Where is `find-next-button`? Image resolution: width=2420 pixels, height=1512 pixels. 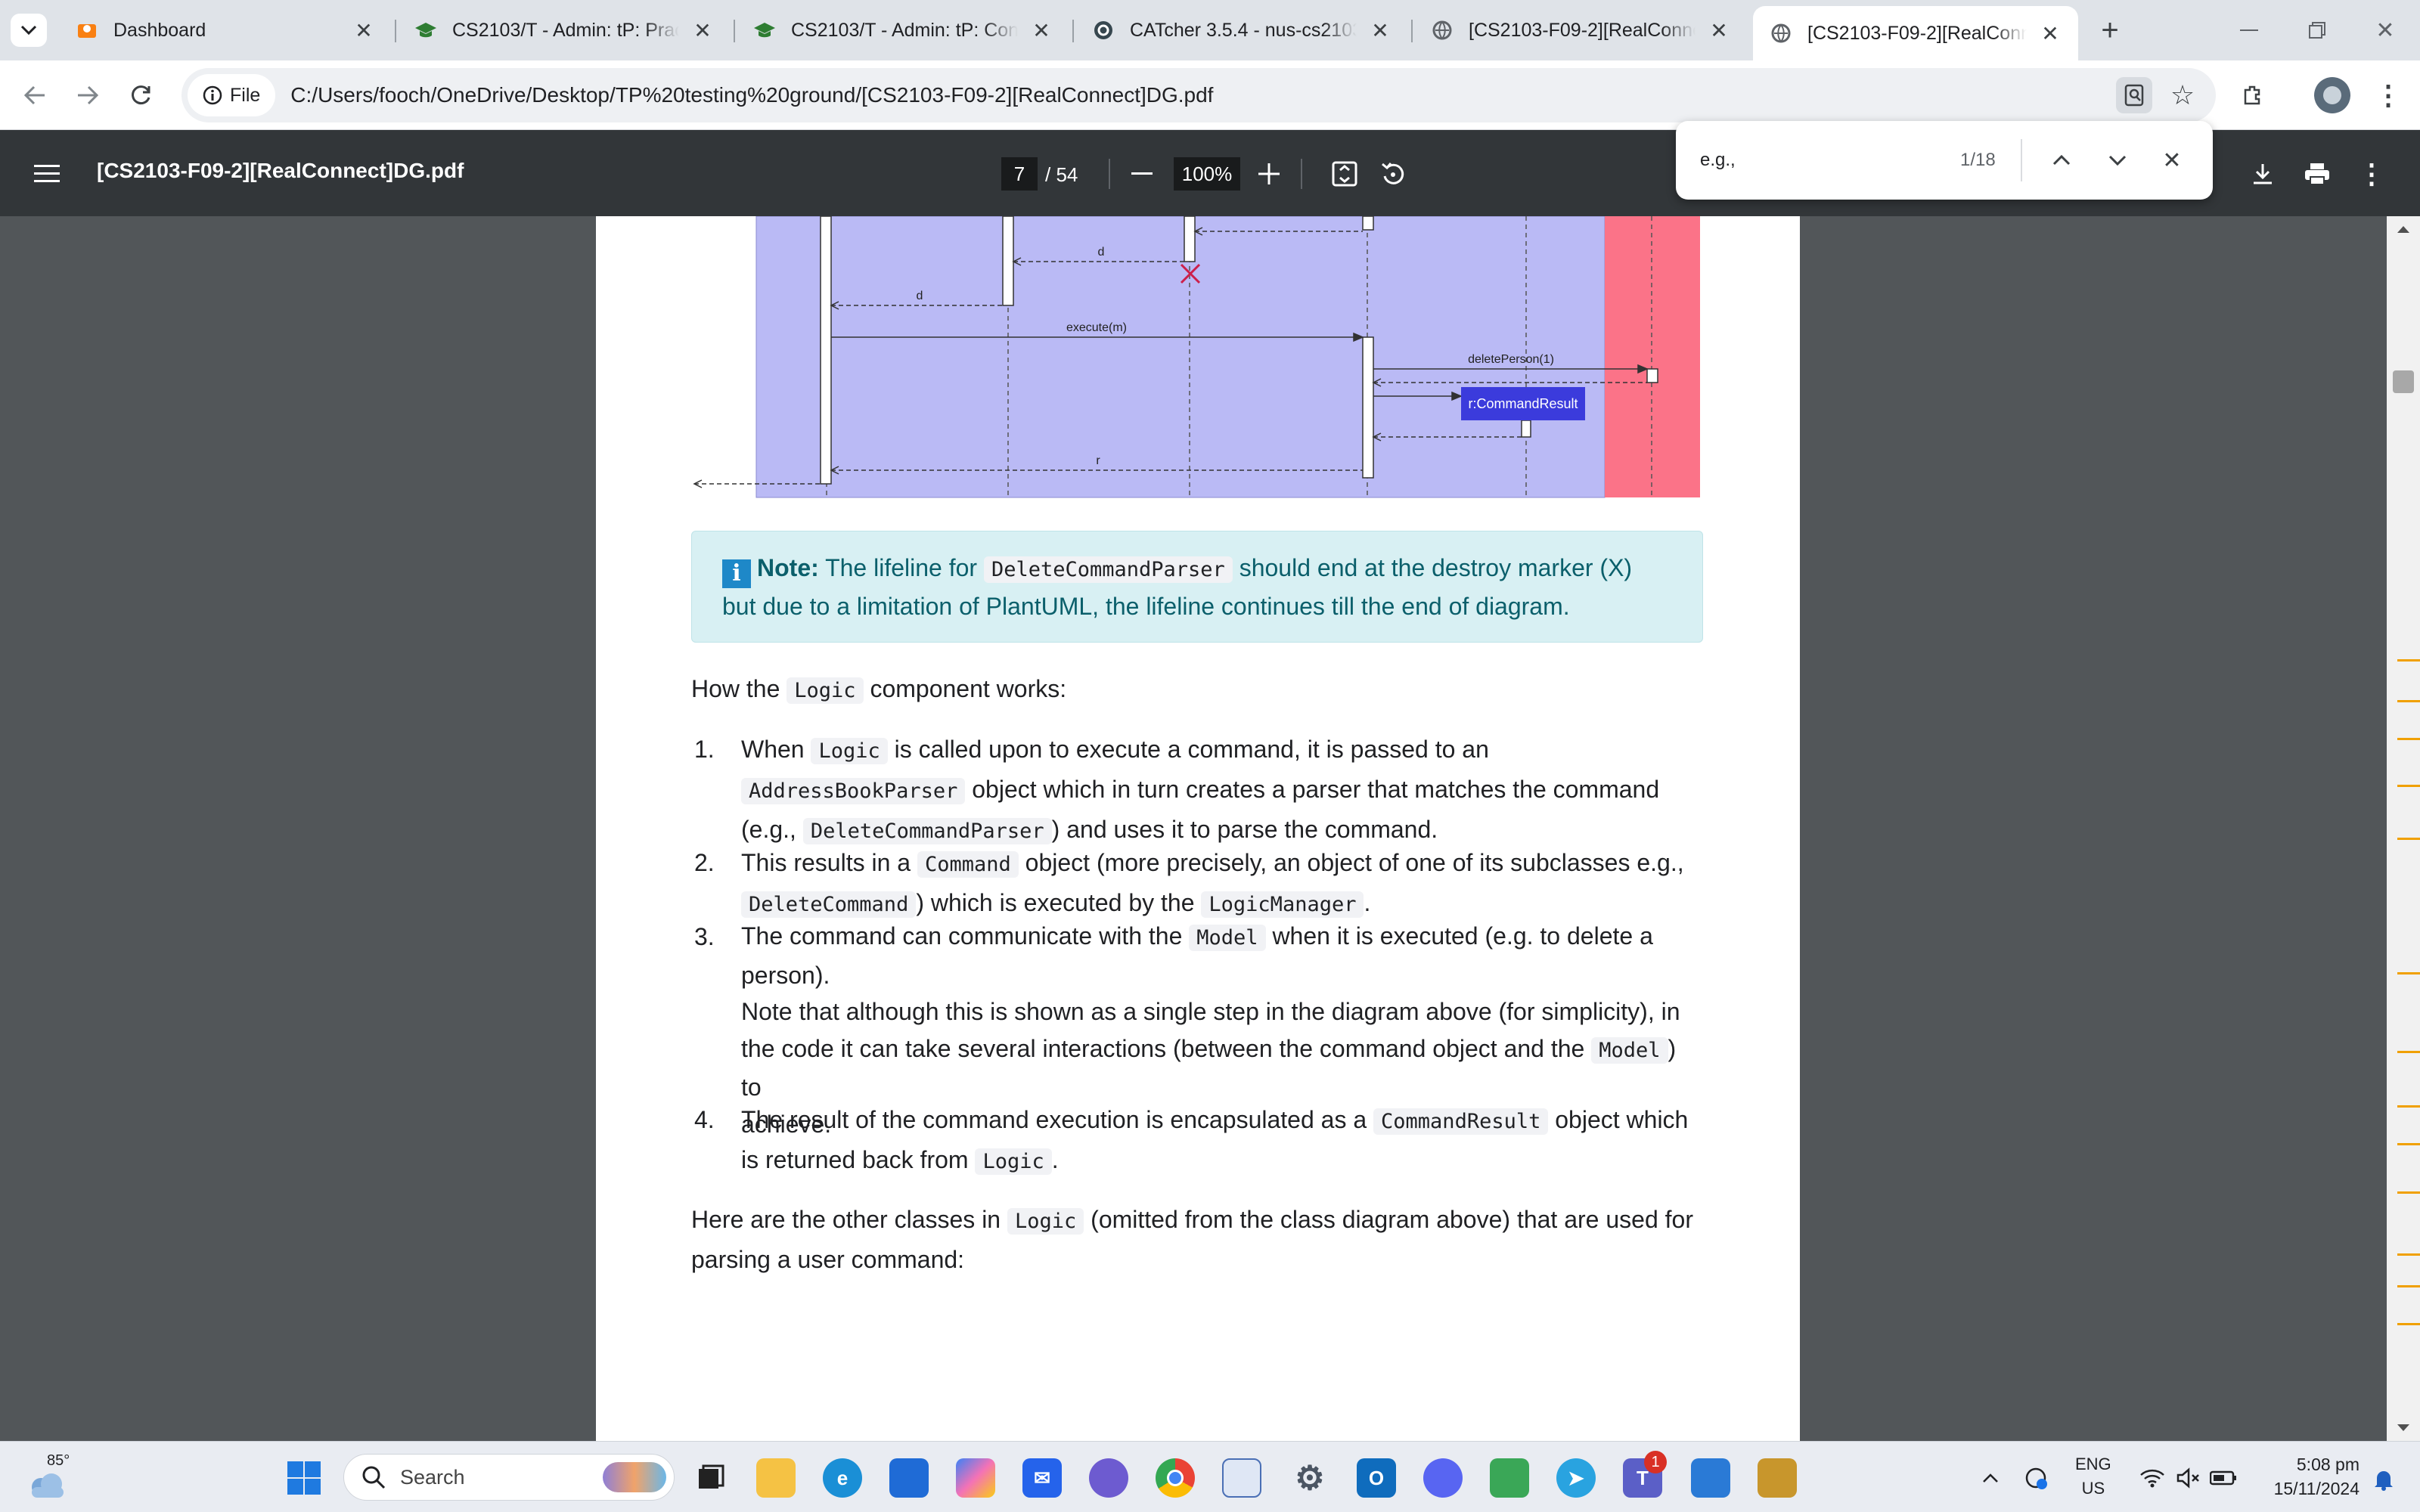 find-next-button is located at coordinates (2117, 160).